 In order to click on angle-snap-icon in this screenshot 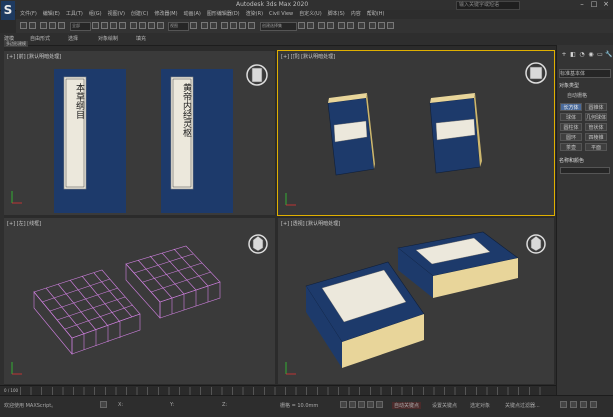, I will do `click(233, 25)`.